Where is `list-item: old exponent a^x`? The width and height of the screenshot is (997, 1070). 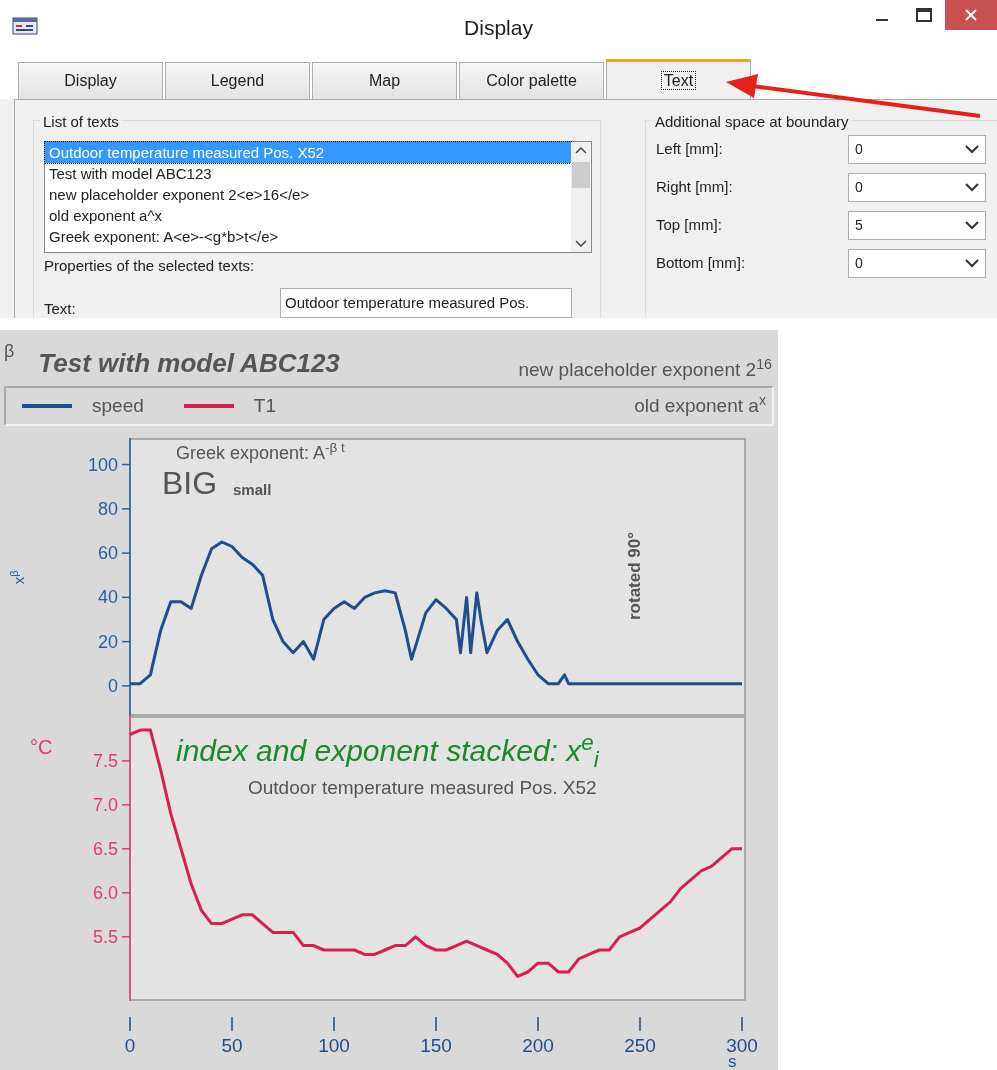
list-item: old exponent a^x is located at coordinates (308, 215).